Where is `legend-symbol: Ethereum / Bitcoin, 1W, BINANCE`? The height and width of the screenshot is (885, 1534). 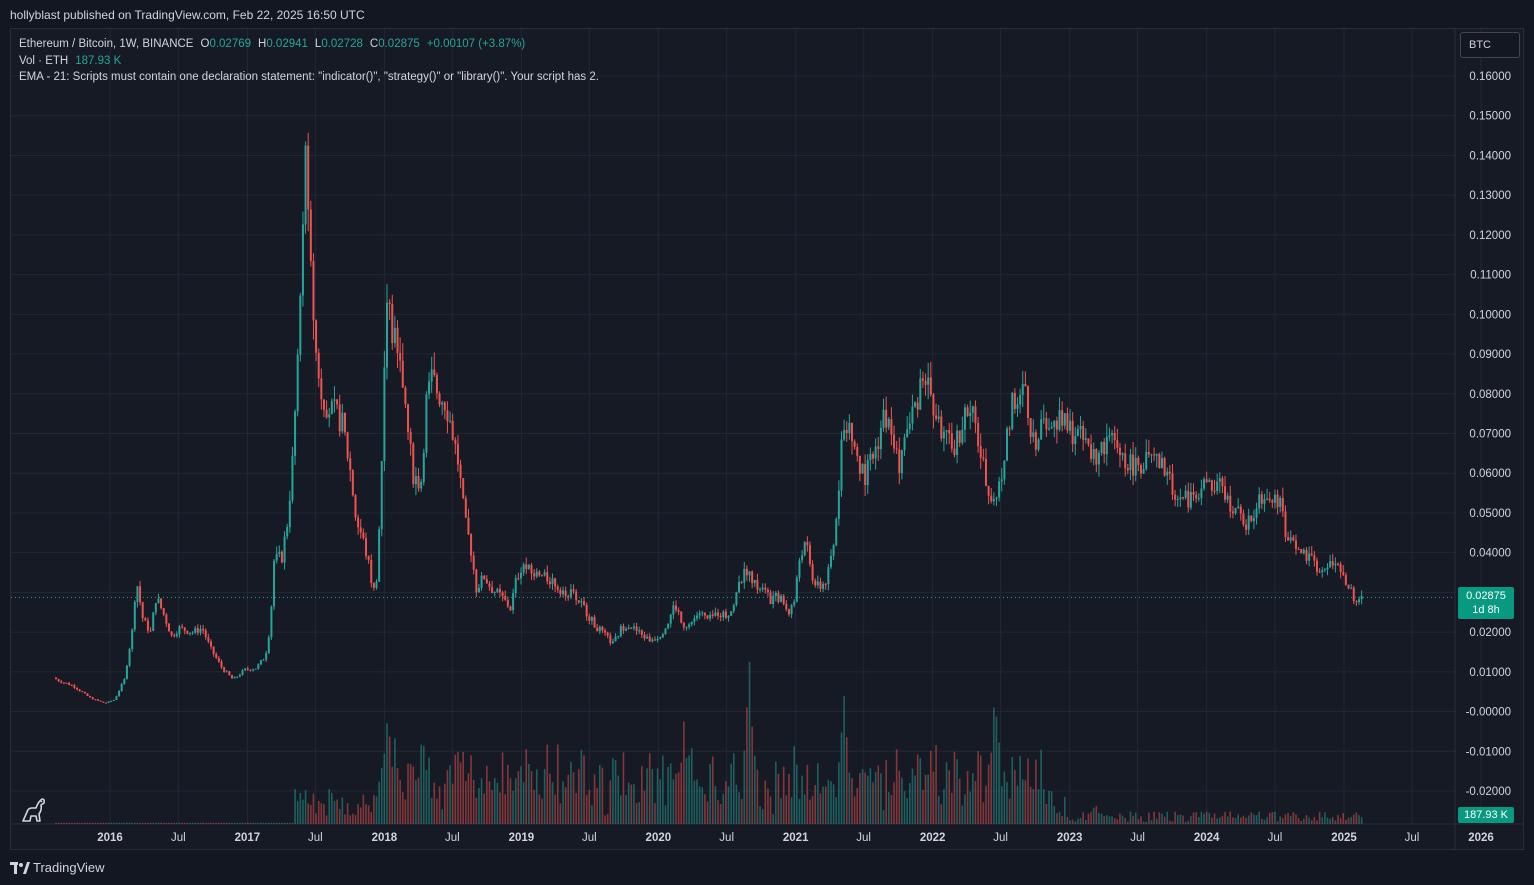
legend-symbol: Ethereum / Bitcoin, 1W, BINANCE is located at coordinates (106, 44).